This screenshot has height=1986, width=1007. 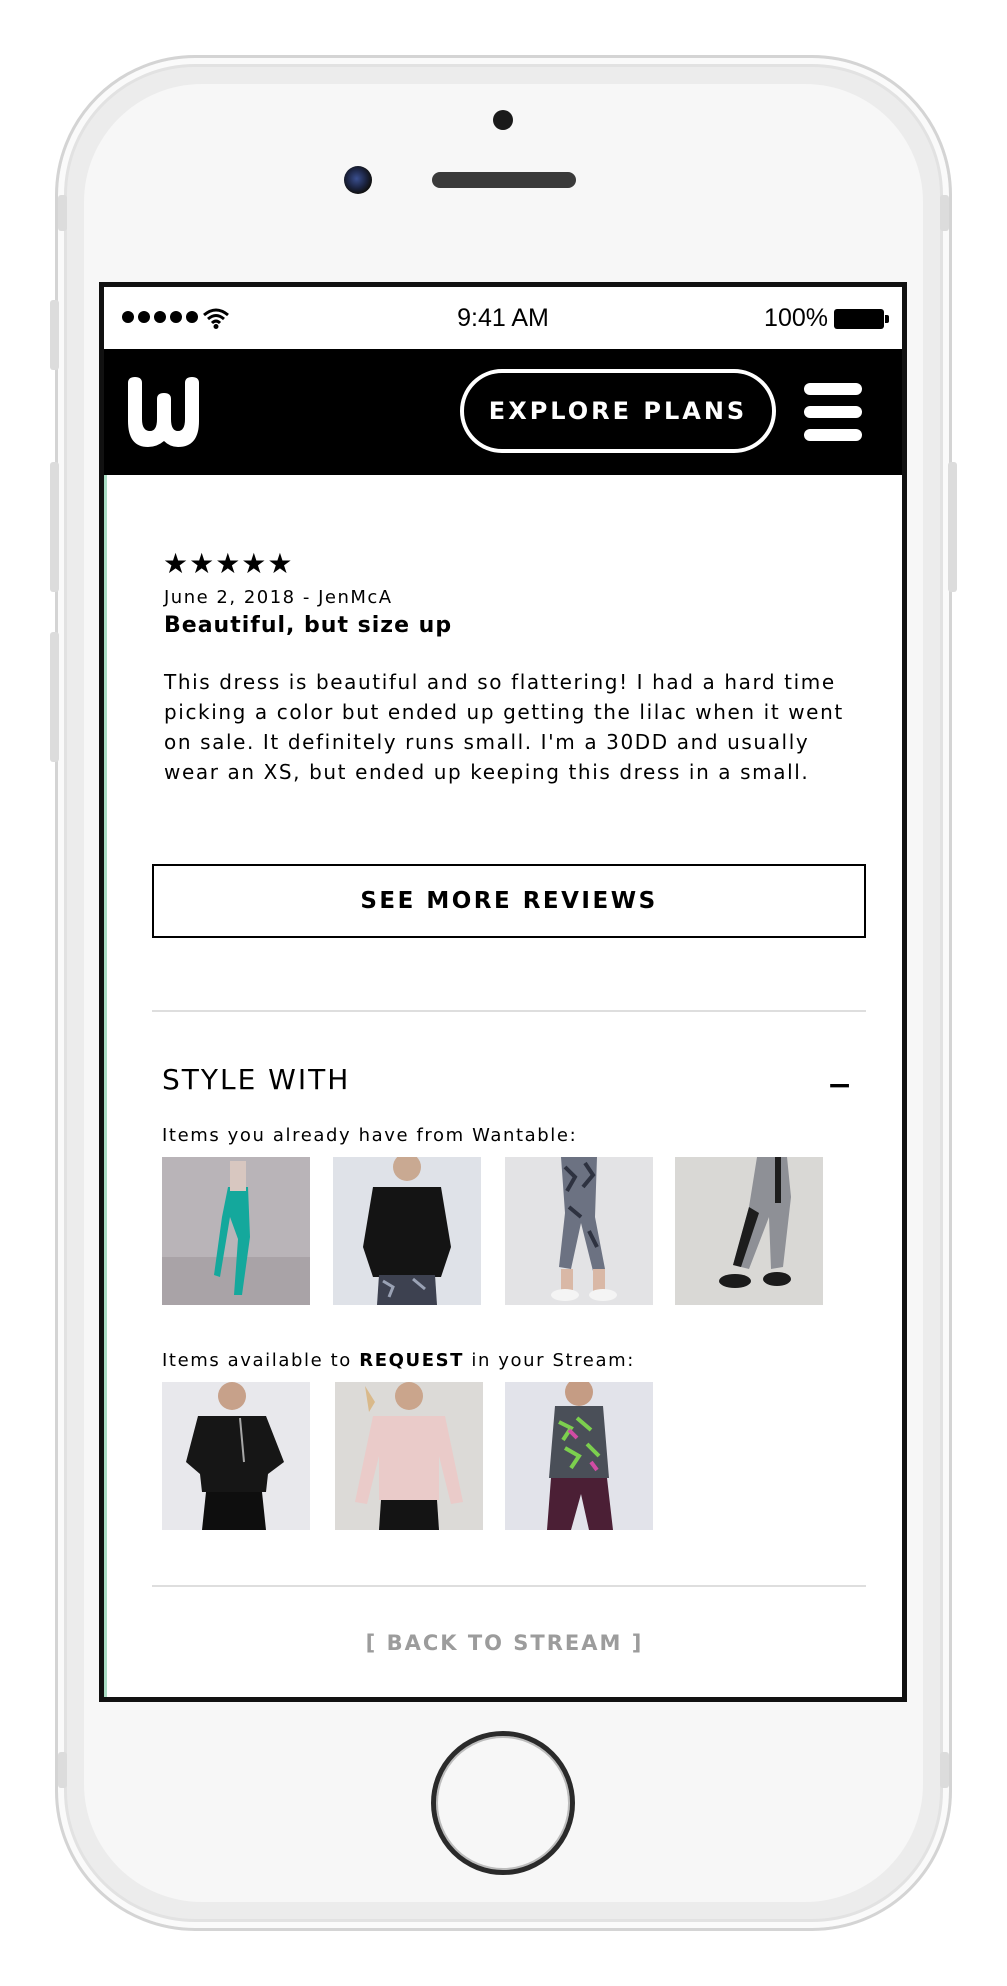 What do you see at coordinates (839, 1086) in the screenshot?
I see `collapse-minus-icon: −` at bounding box center [839, 1086].